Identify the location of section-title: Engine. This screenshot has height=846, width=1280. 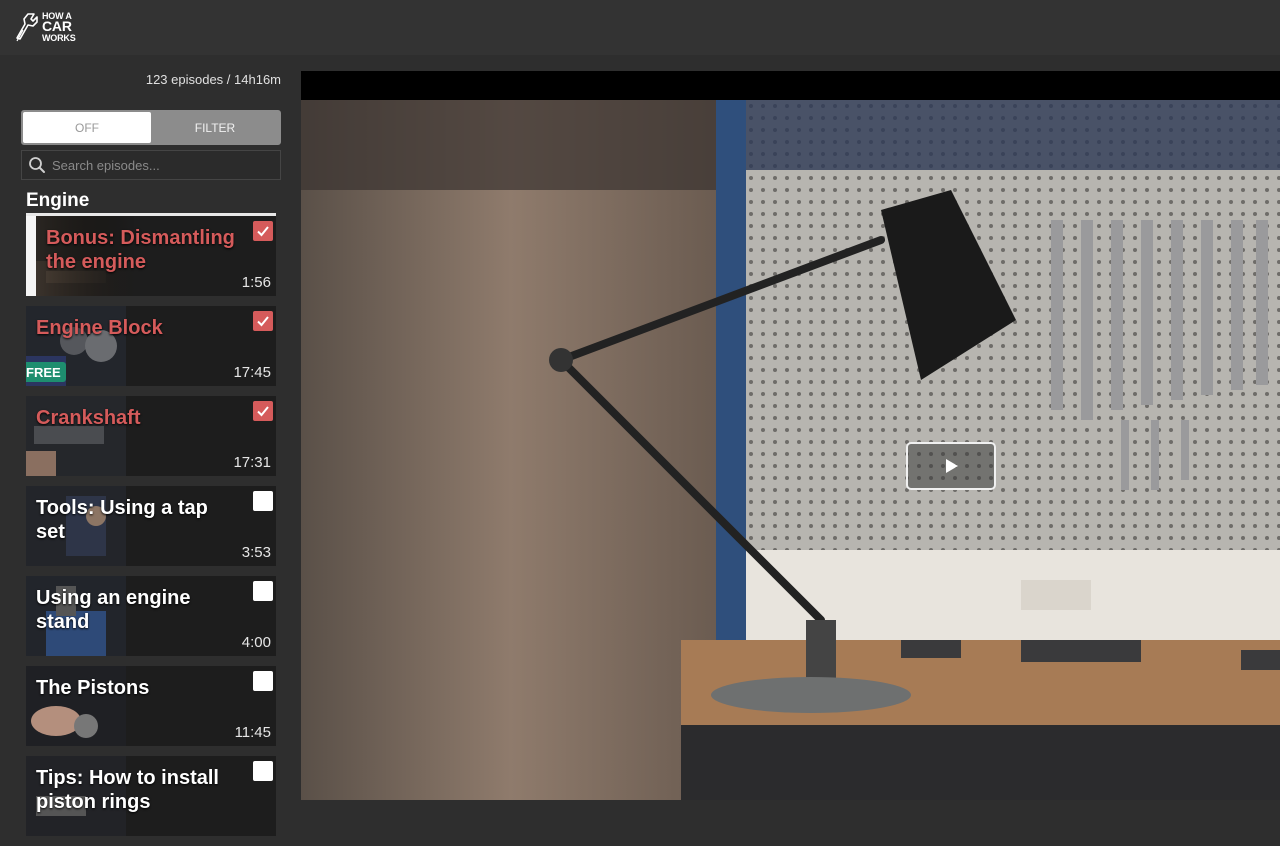
(58, 200).